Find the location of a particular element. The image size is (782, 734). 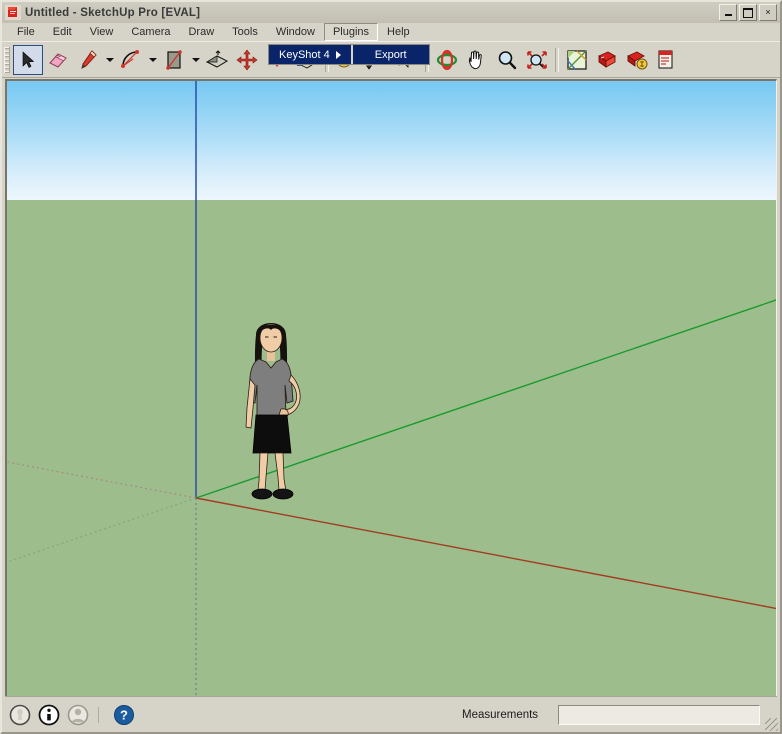

extension-warehouse-tool-button is located at coordinates (667, 60).